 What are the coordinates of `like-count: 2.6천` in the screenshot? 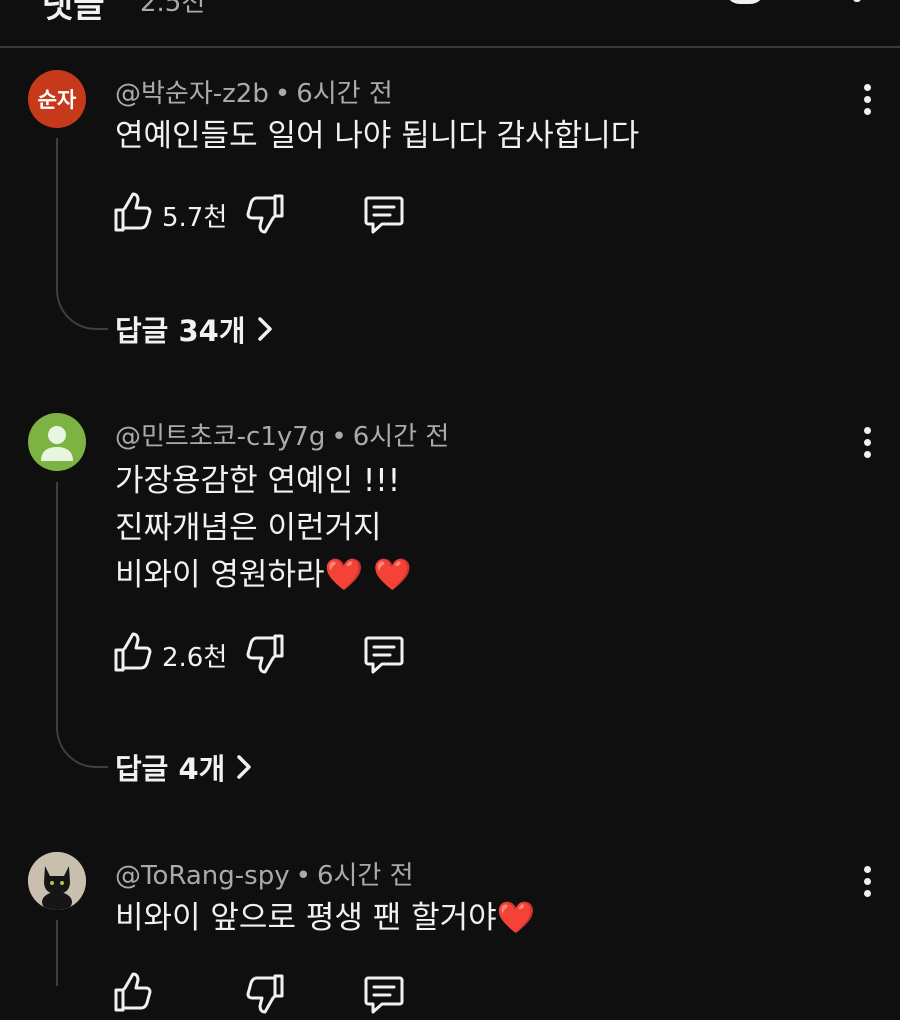 It's located at (195, 658).